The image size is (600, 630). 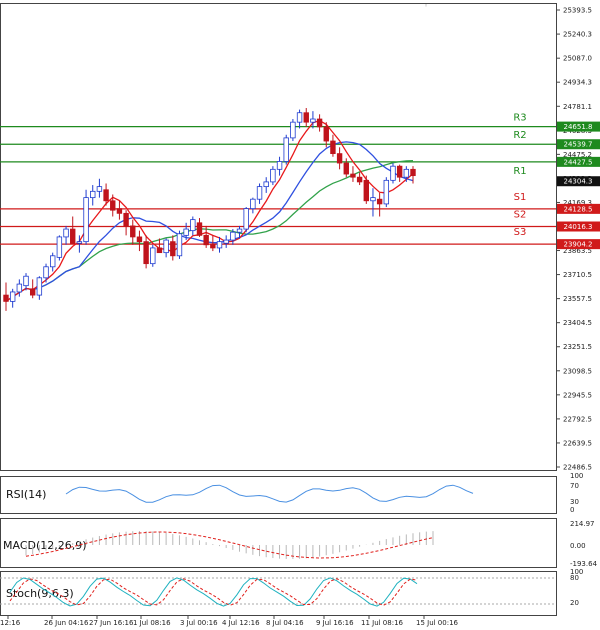 What do you see at coordinates (577, 83) in the screenshot?
I see `price-tick-label: 24934.3` at bounding box center [577, 83].